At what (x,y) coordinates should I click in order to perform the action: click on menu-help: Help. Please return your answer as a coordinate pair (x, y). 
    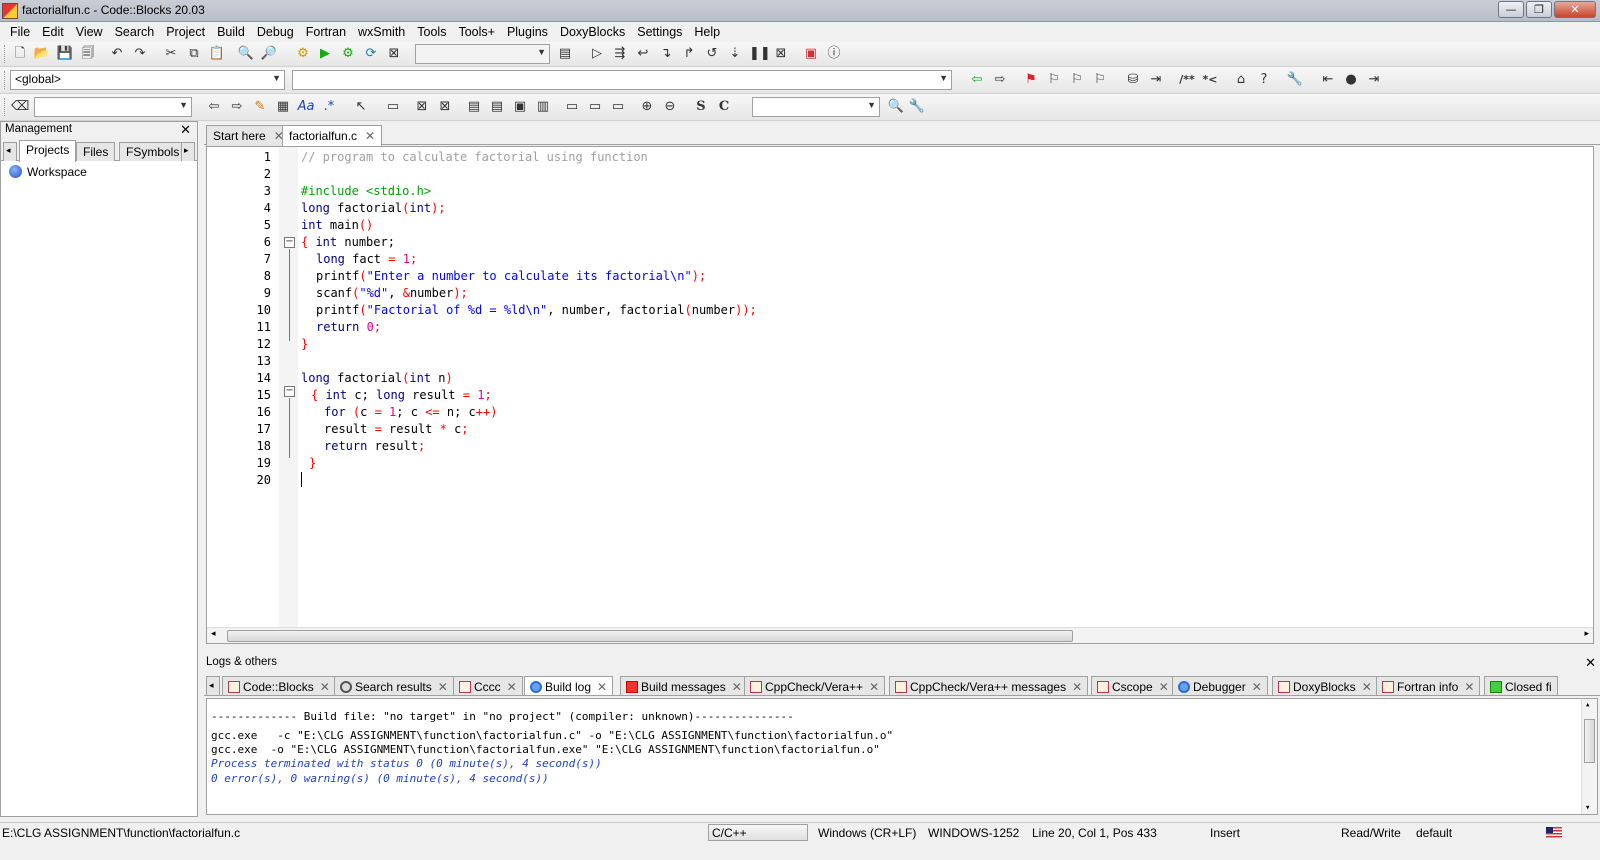
    Looking at the image, I should click on (707, 32).